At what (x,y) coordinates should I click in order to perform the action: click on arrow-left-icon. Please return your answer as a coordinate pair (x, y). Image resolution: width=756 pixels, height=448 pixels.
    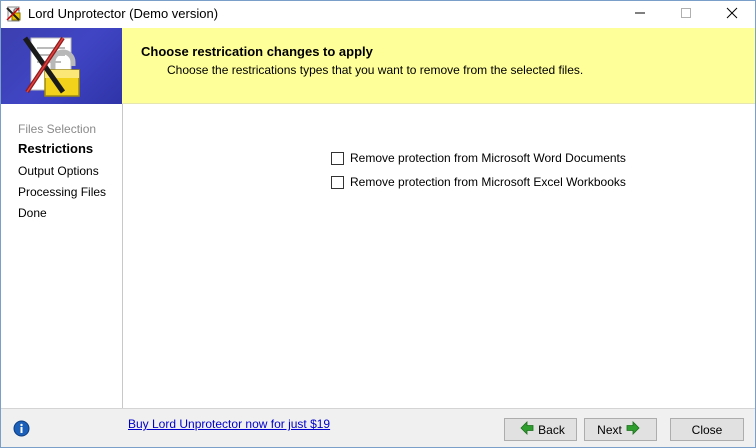
    Looking at the image, I should click on (527, 429).